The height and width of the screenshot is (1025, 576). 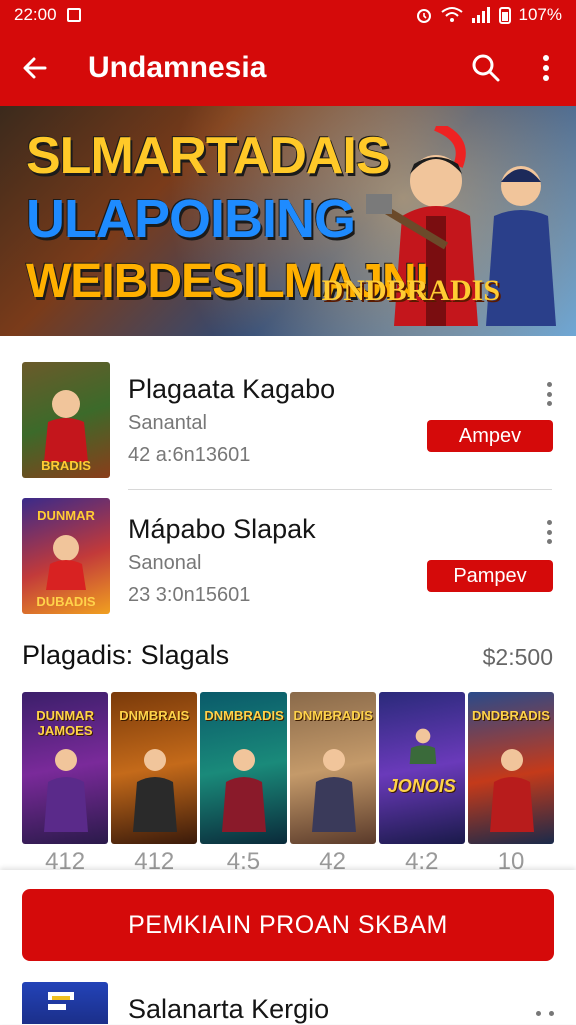 What do you see at coordinates (490, 436) in the screenshot?
I see `open-button: Ampev` at bounding box center [490, 436].